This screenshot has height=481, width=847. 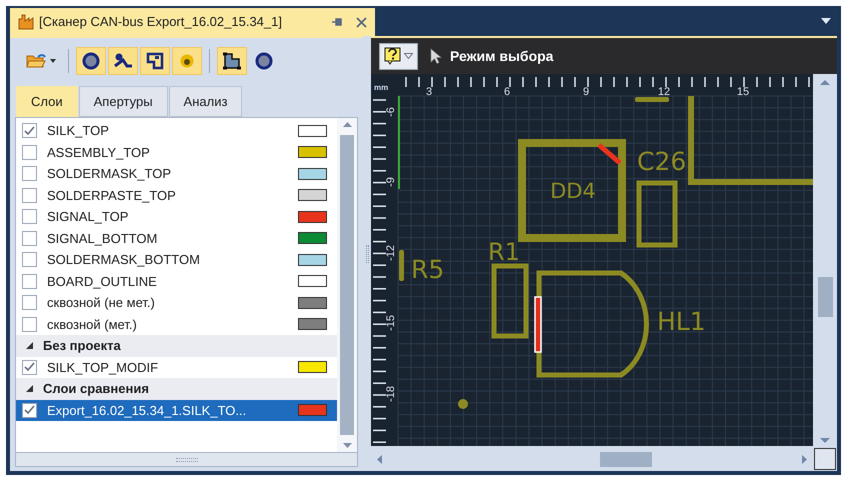 What do you see at coordinates (176, 259) in the screenshot?
I see `layer-row: SOLDERMASK_BOTTOM` at bounding box center [176, 259].